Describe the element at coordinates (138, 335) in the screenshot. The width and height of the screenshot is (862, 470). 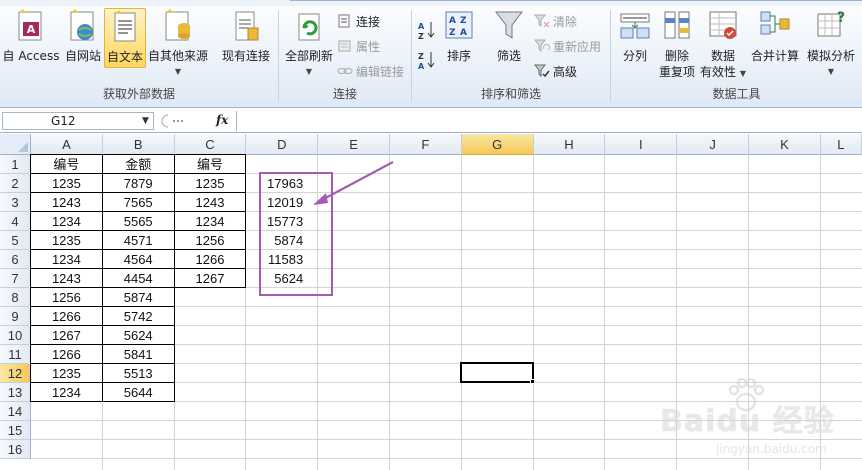
I see `cell-b10: 5624` at that location.